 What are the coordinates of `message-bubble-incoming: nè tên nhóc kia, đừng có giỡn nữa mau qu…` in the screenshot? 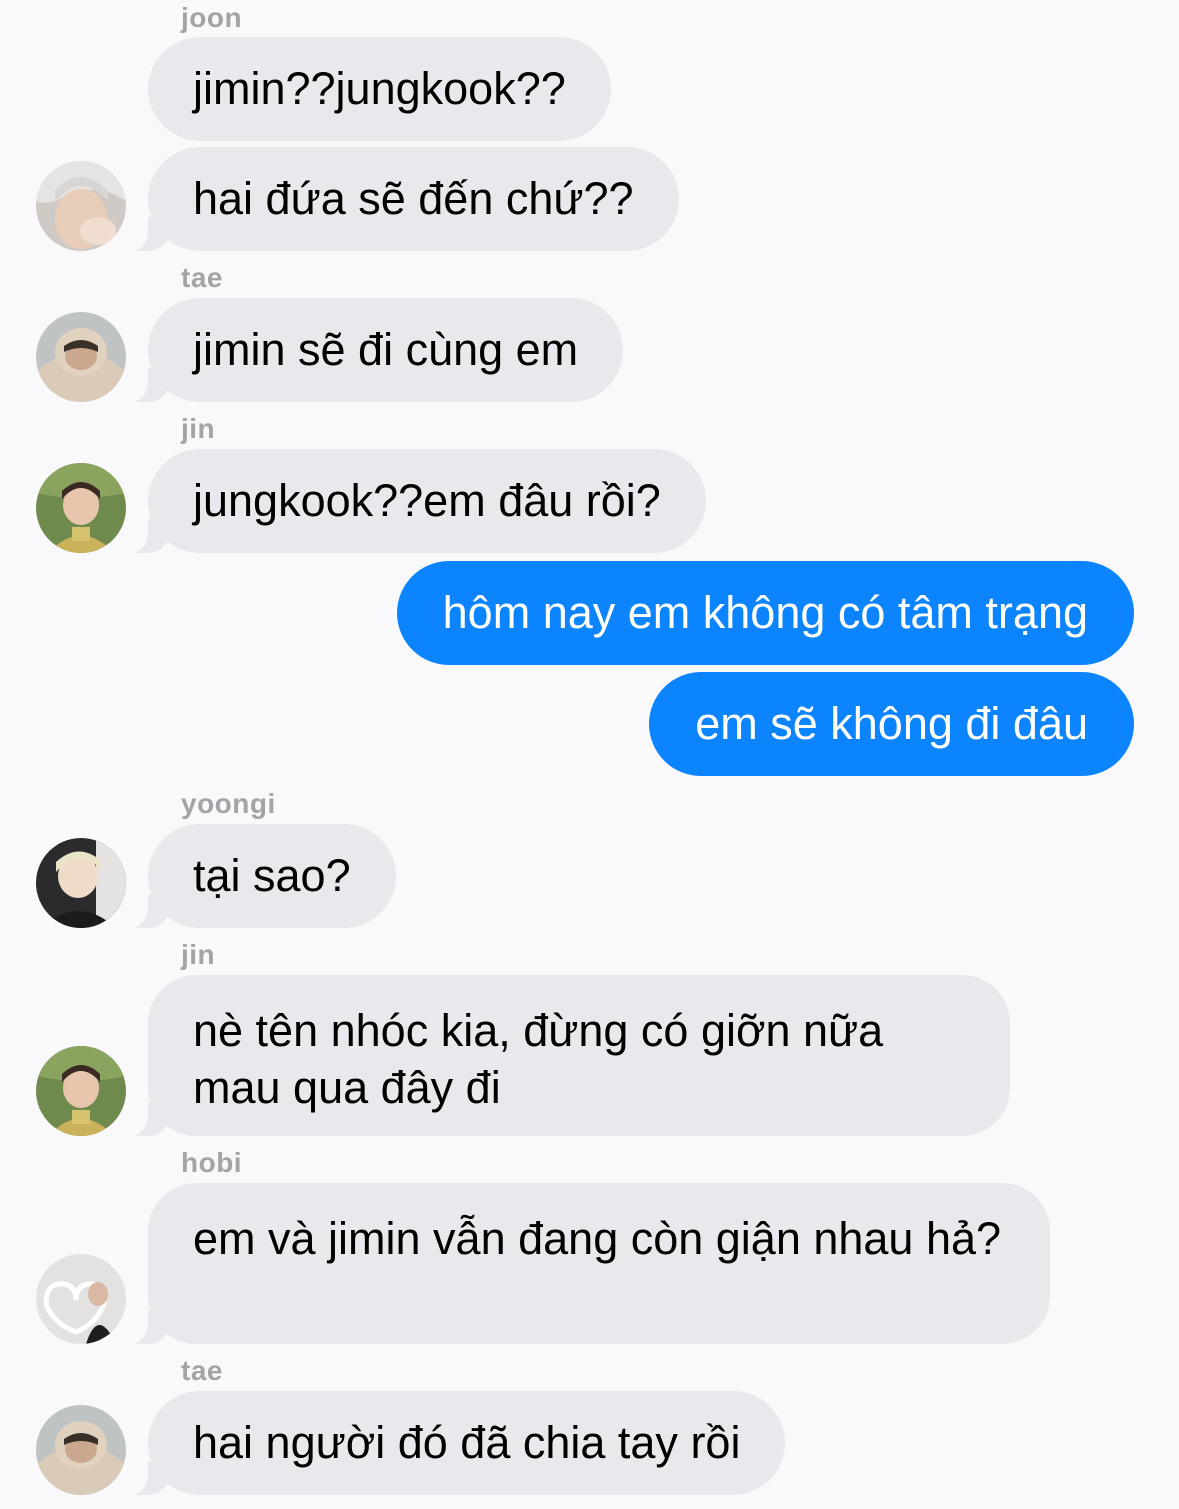 It's located at (562, 1056).